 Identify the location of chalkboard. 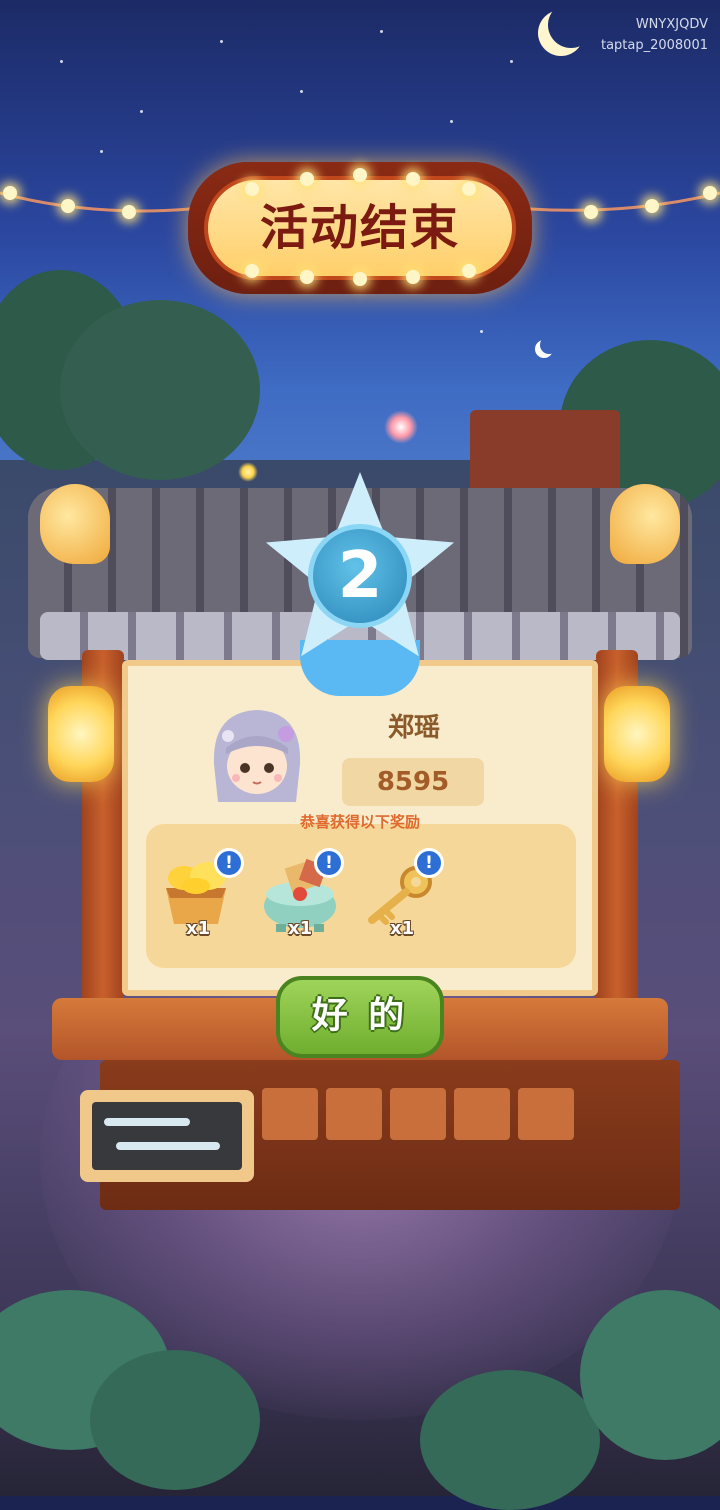
(167, 1136).